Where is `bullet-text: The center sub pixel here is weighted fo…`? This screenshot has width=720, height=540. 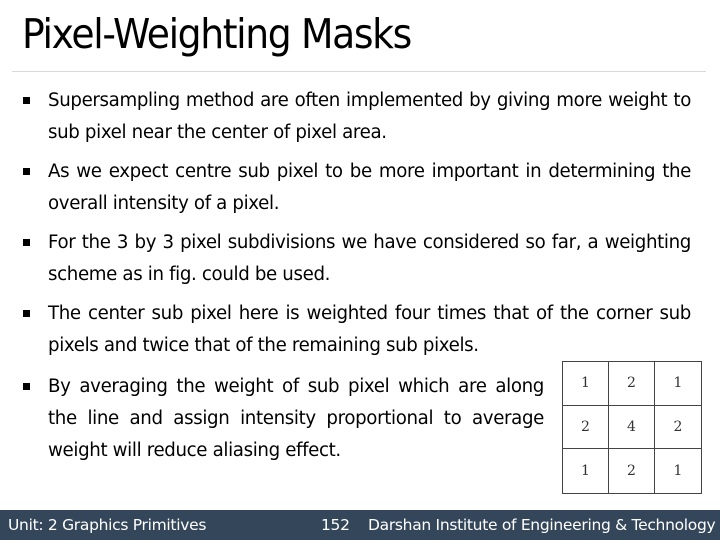 bullet-text: The center sub pixel here is weighted fo… is located at coordinates (369, 329).